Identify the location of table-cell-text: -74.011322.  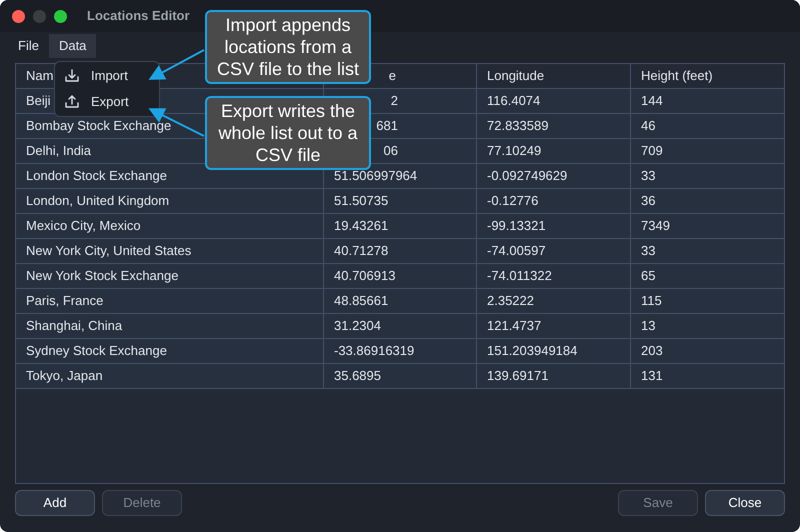
(519, 276).